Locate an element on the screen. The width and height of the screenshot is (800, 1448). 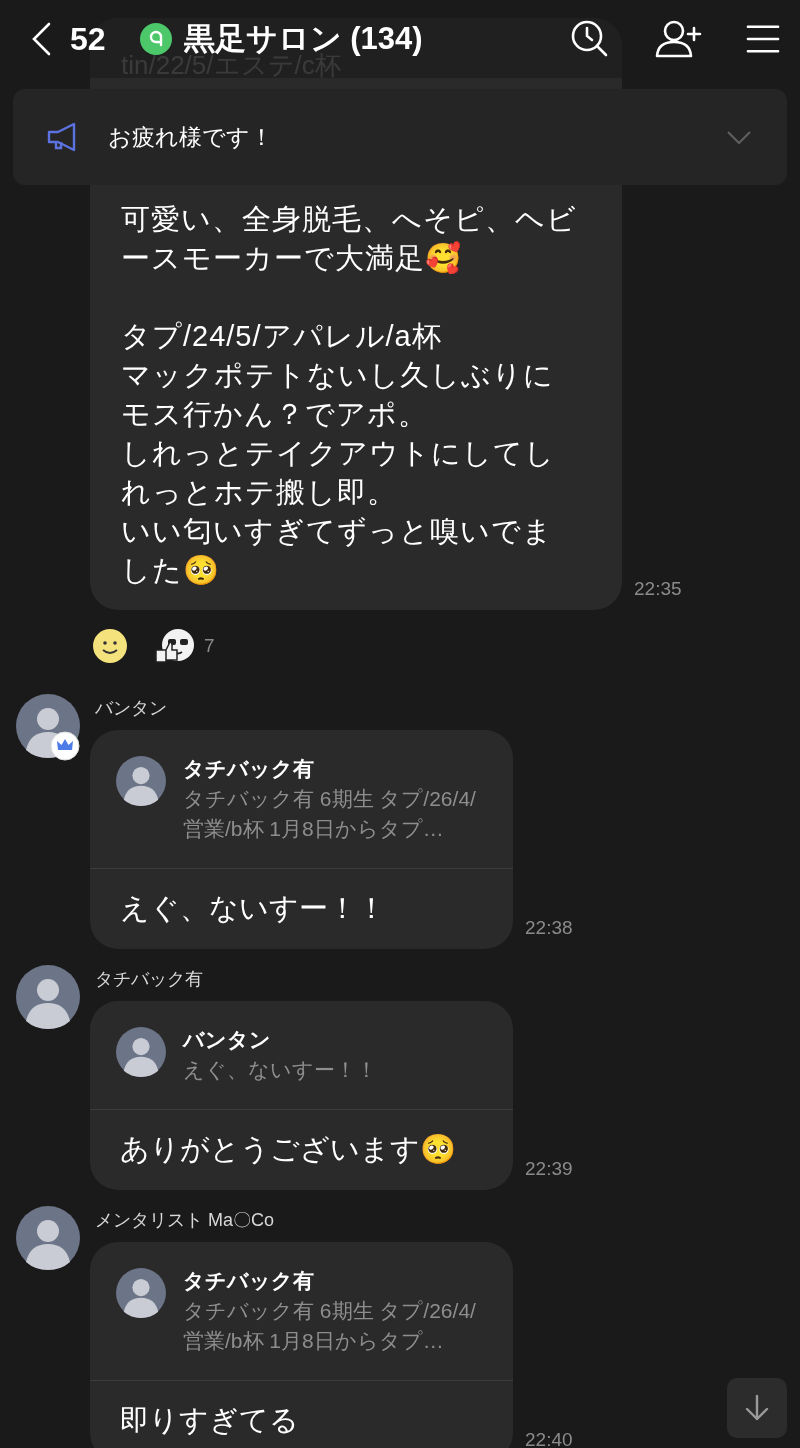
sender-name: メンタリスト Ma〇Co is located at coordinates (185, 1220).